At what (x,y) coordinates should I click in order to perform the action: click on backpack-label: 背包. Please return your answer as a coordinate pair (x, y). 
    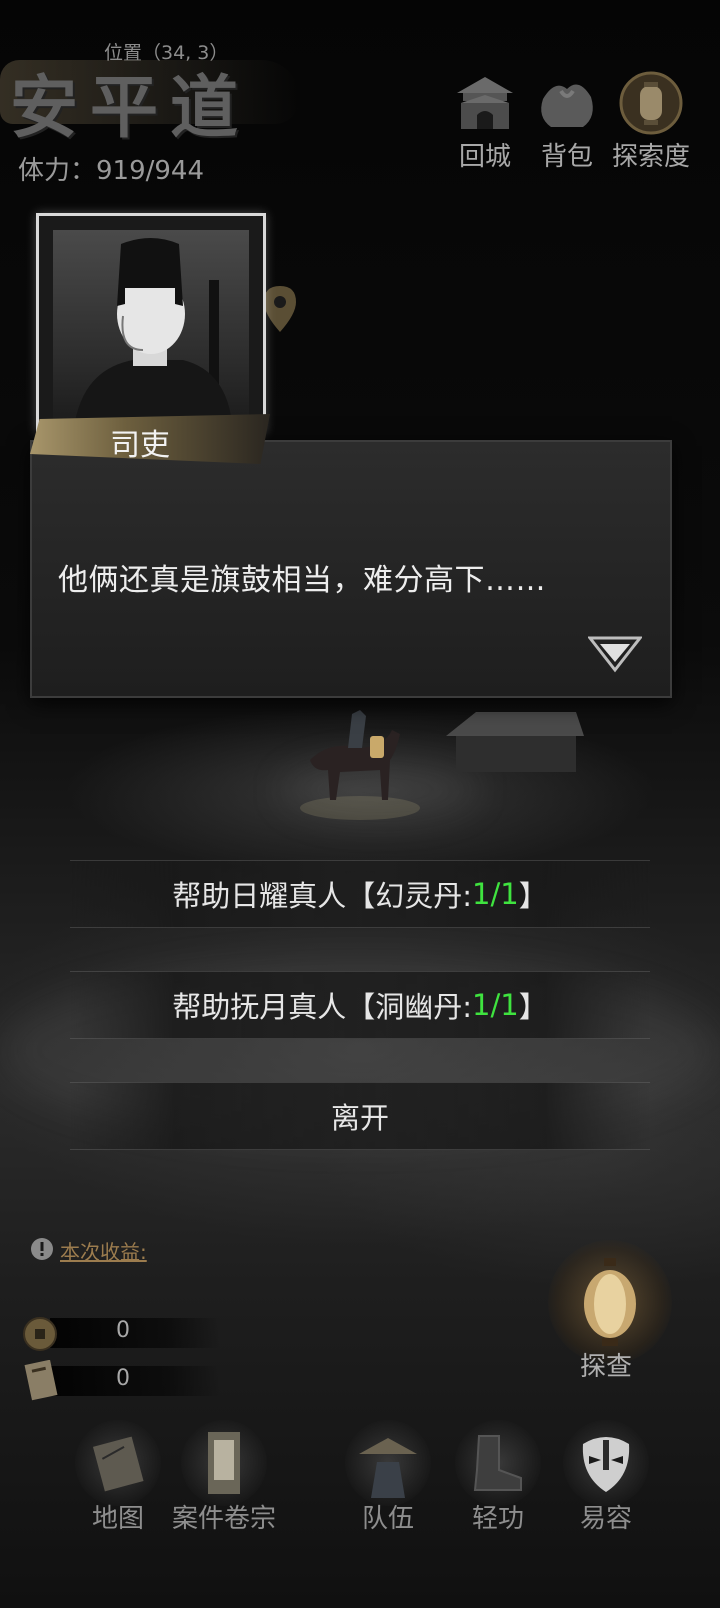
    Looking at the image, I should click on (566, 157).